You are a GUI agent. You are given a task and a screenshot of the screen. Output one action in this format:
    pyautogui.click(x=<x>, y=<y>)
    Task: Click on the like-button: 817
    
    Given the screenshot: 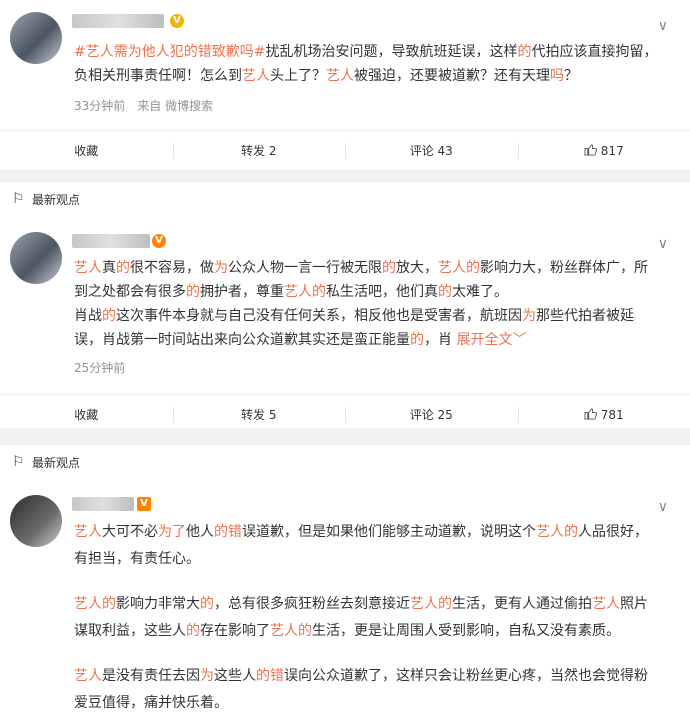 What is the action you would take?
    pyautogui.click(x=603, y=151)
    